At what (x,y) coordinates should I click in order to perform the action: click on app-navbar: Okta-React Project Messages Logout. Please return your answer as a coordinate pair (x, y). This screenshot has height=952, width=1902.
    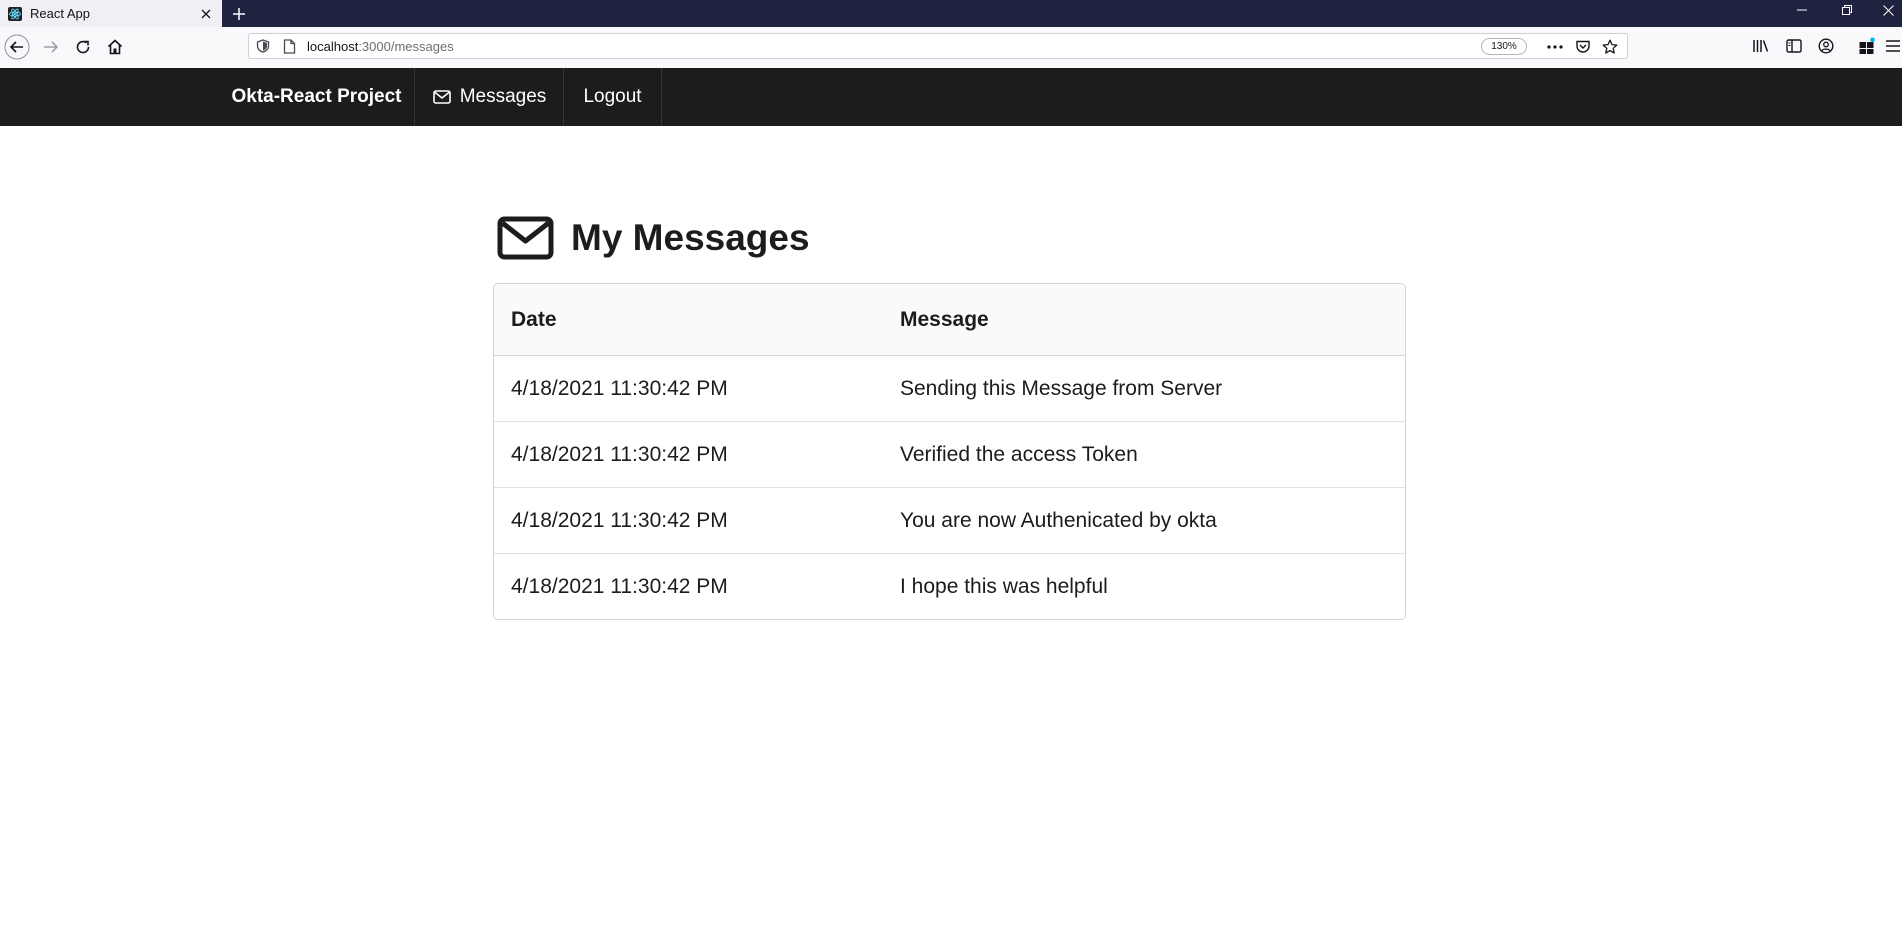
    Looking at the image, I should click on (951, 97).